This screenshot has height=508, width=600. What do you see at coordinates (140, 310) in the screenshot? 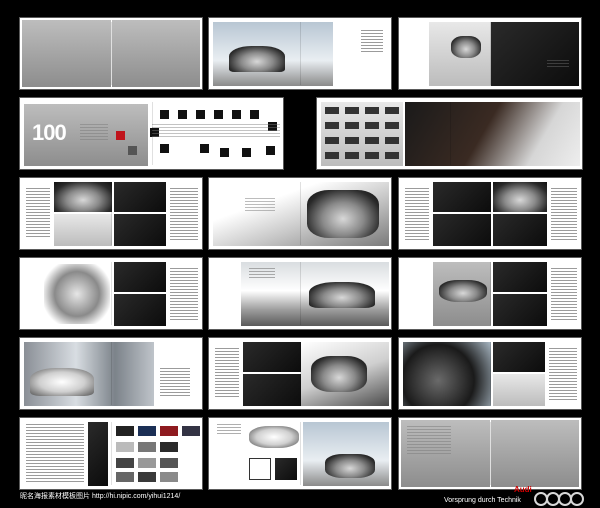
I see `gauge-photo` at bounding box center [140, 310].